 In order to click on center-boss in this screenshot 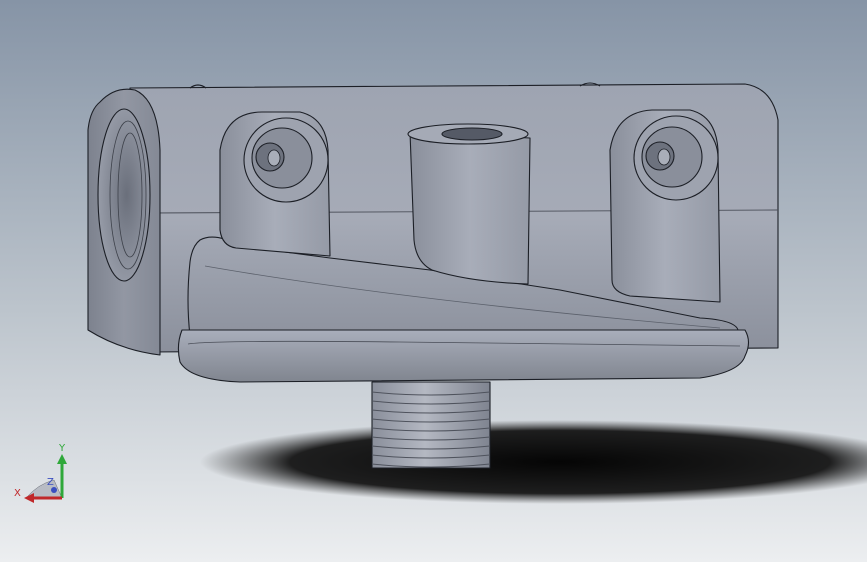, I will do `click(470, 208)`.